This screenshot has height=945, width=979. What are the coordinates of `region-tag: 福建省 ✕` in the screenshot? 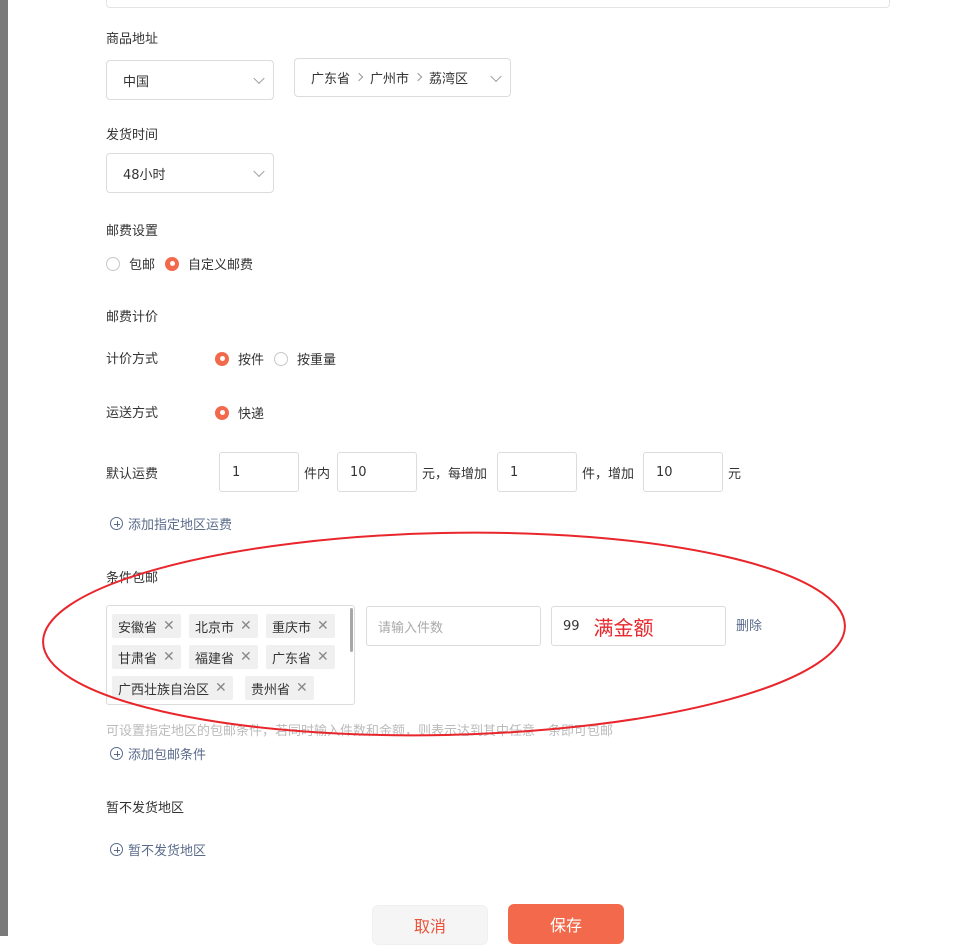 It's located at (223, 657).